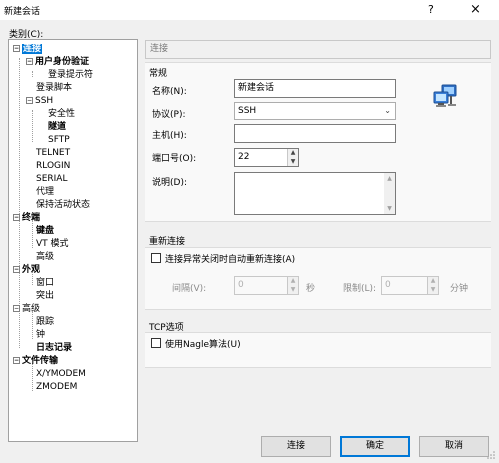  Describe the element at coordinates (389, 178) in the screenshot. I see `scroll-up-icon: ▲` at that location.